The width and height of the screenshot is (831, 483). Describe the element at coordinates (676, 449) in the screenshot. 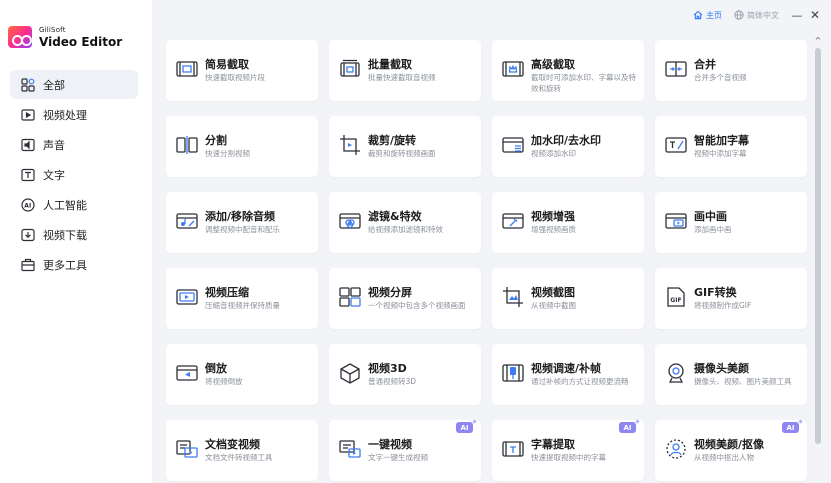

I see `portrait-matting-icon` at that location.